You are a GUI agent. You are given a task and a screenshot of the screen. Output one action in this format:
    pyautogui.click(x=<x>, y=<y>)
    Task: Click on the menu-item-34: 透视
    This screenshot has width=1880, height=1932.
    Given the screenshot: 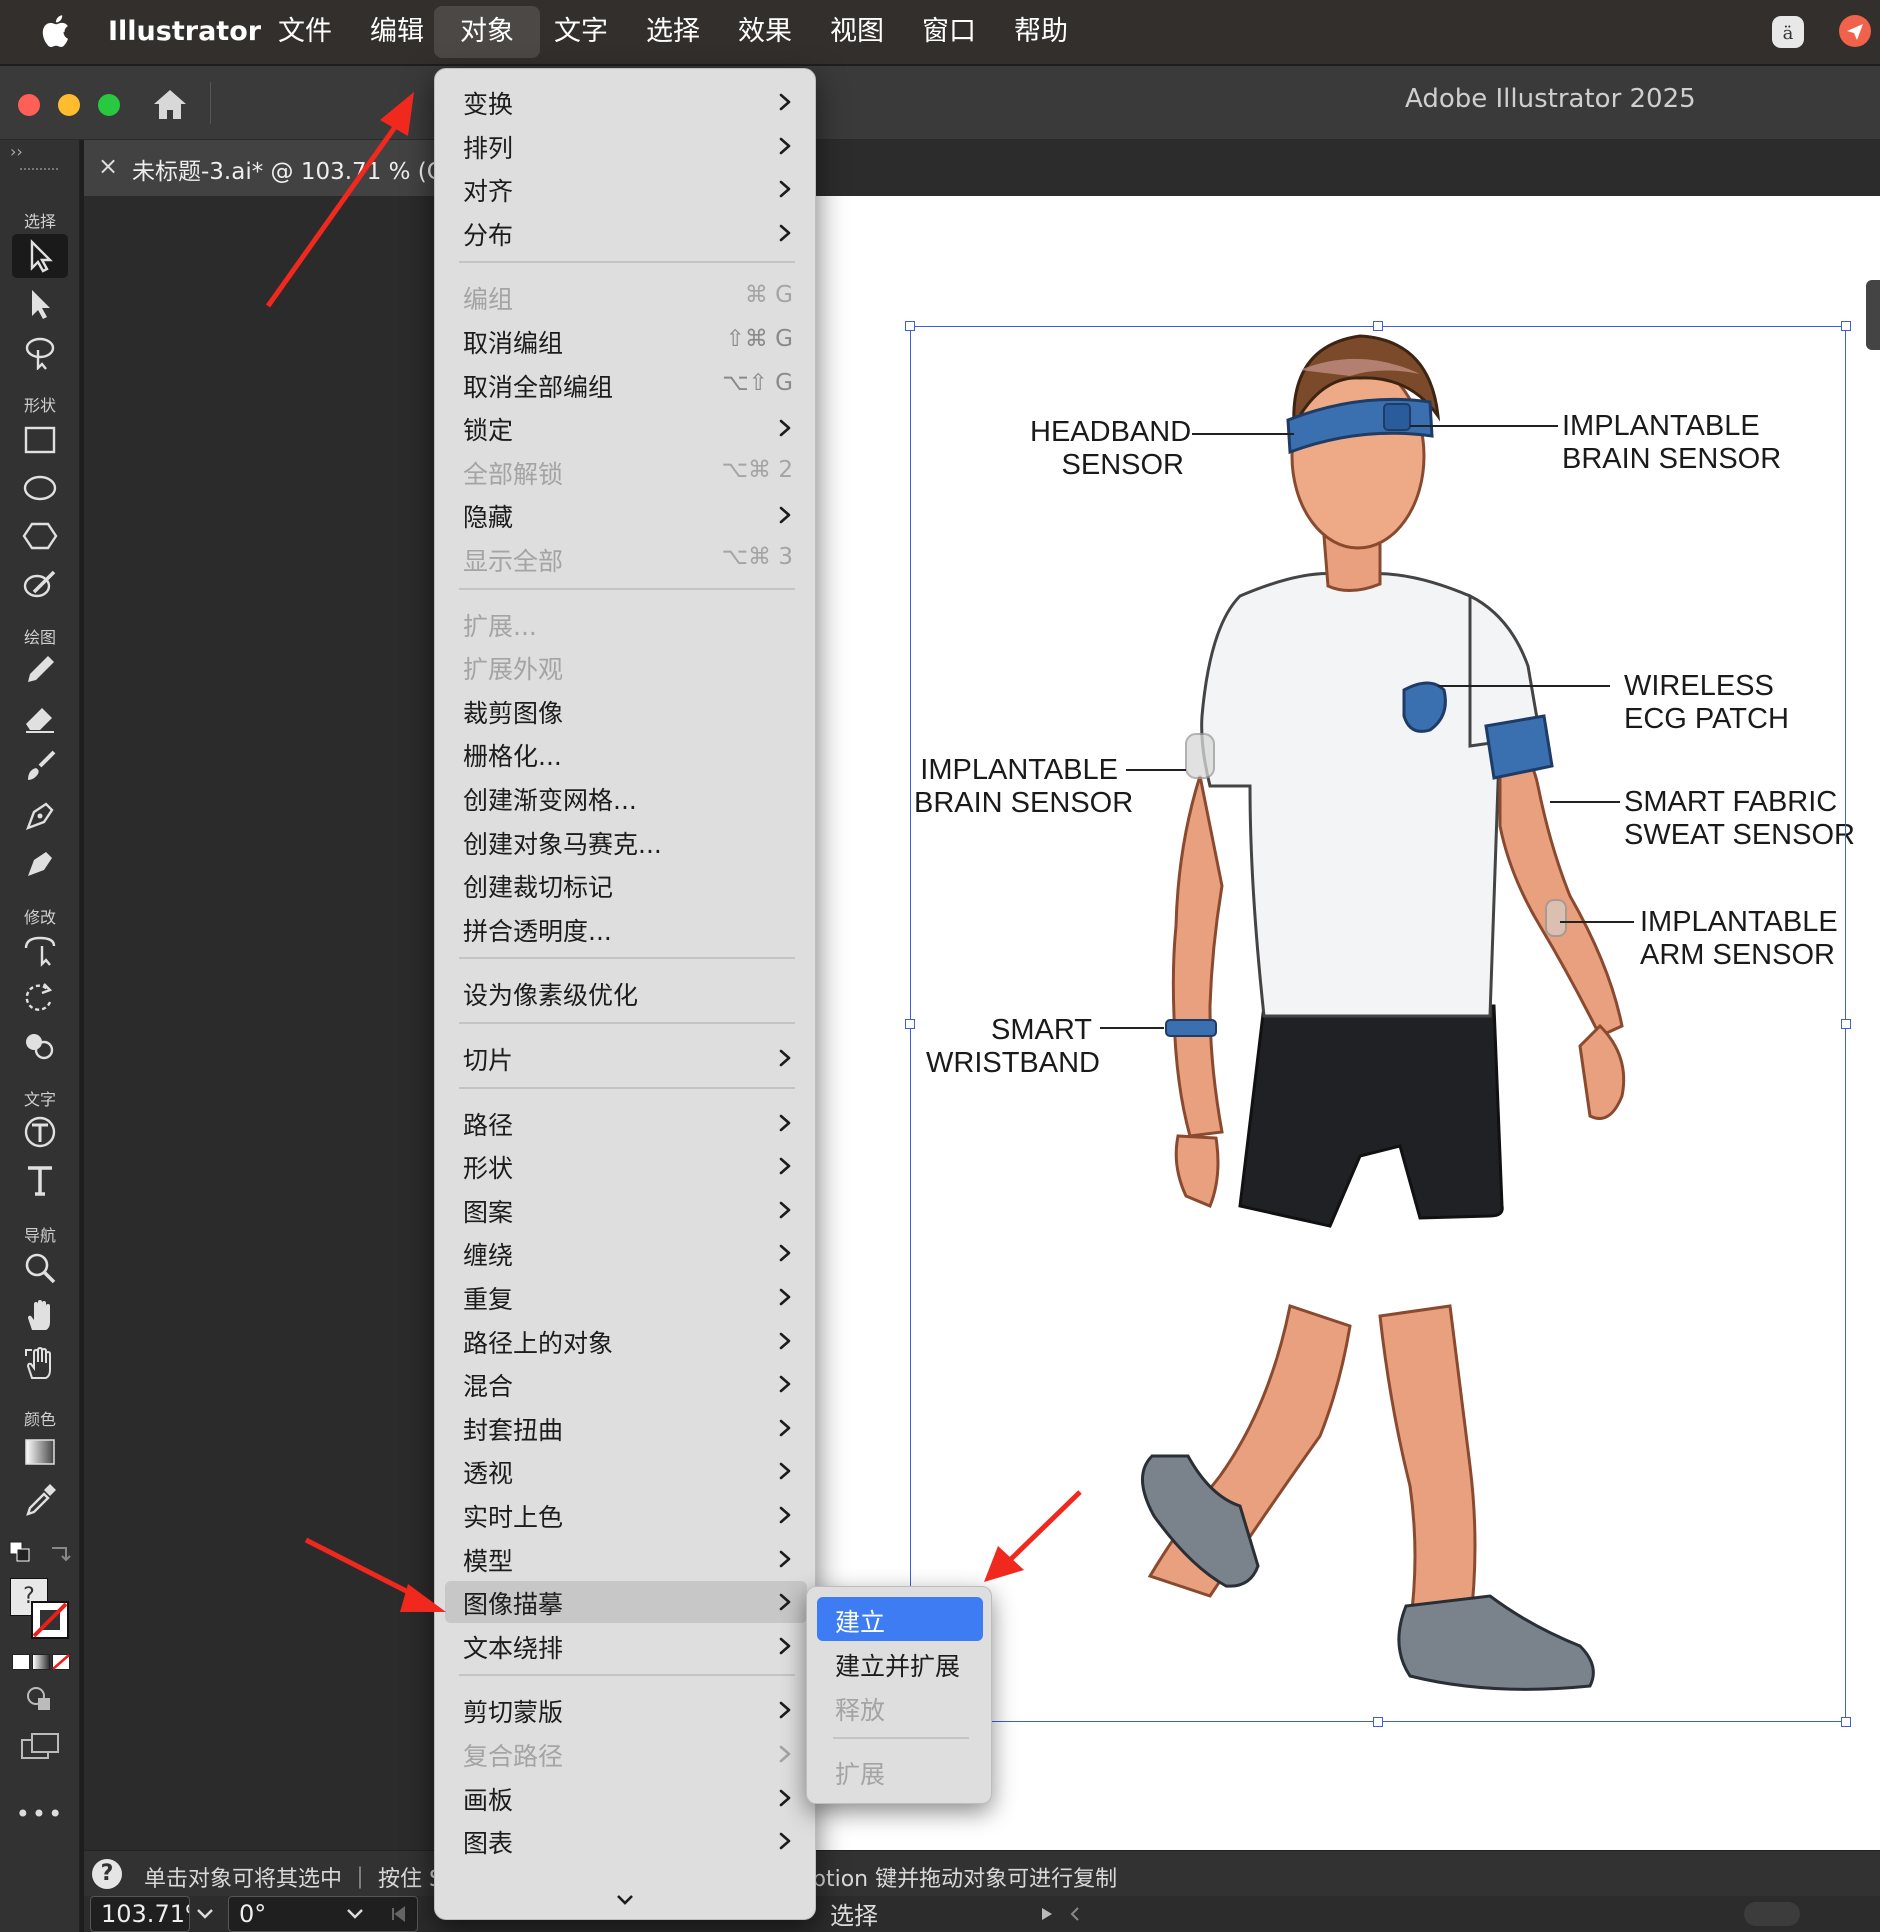 What is the action you would take?
    pyautogui.click(x=626, y=1471)
    